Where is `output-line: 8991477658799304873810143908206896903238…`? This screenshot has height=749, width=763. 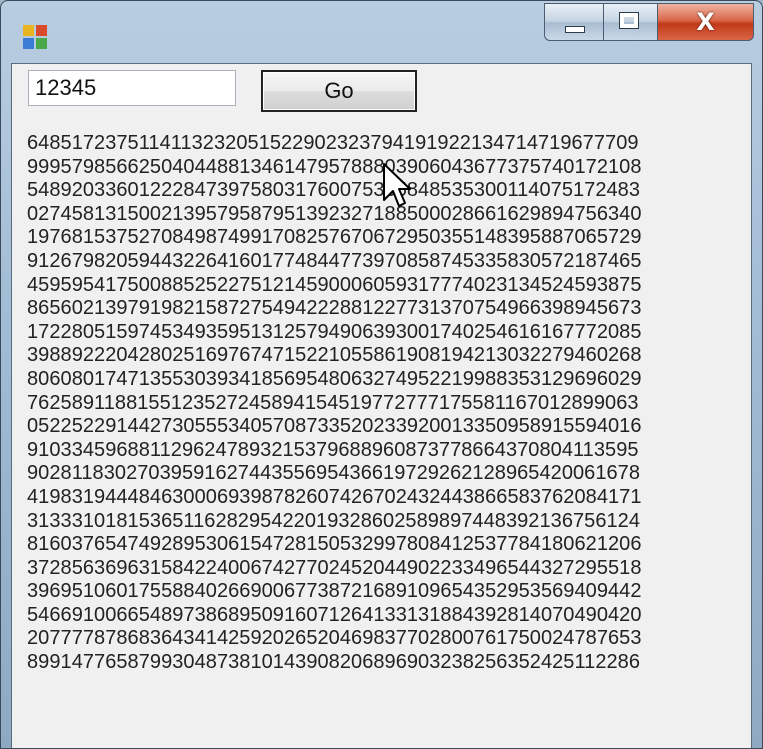
output-line: 8991477658799304873810143908206896903238… is located at coordinates (334, 662).